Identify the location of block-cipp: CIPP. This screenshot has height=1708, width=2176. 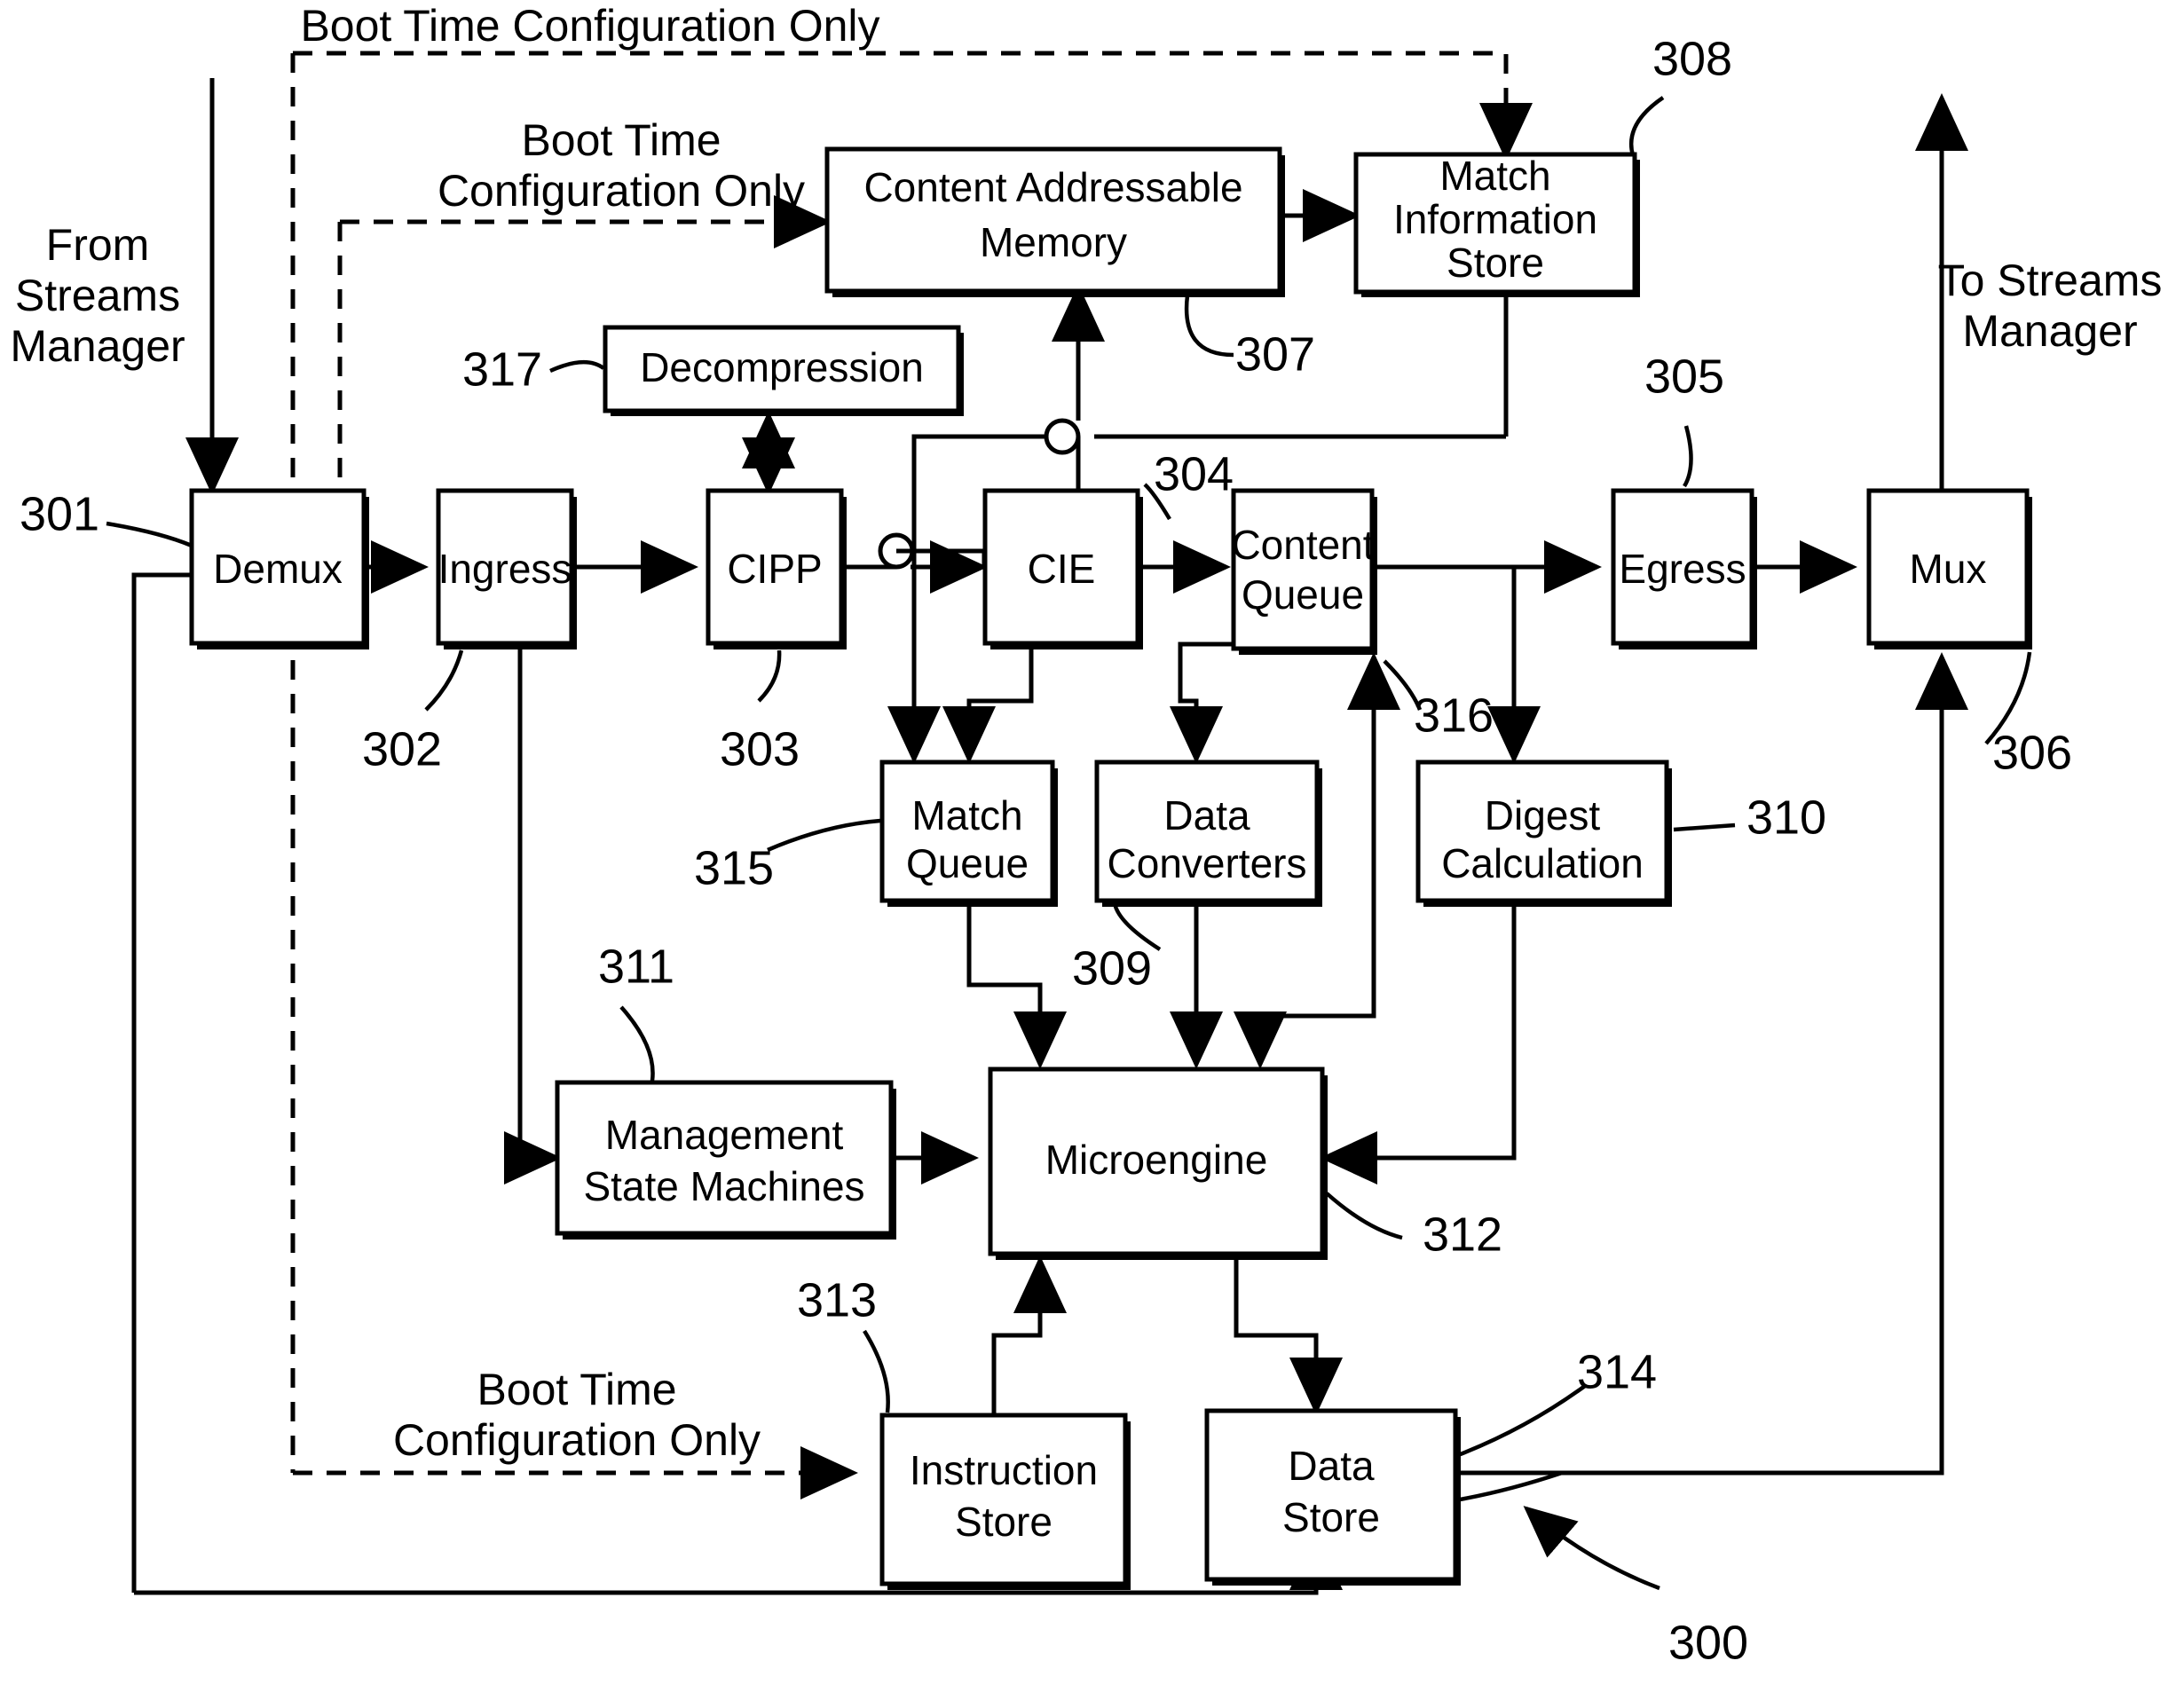
(777, 569).